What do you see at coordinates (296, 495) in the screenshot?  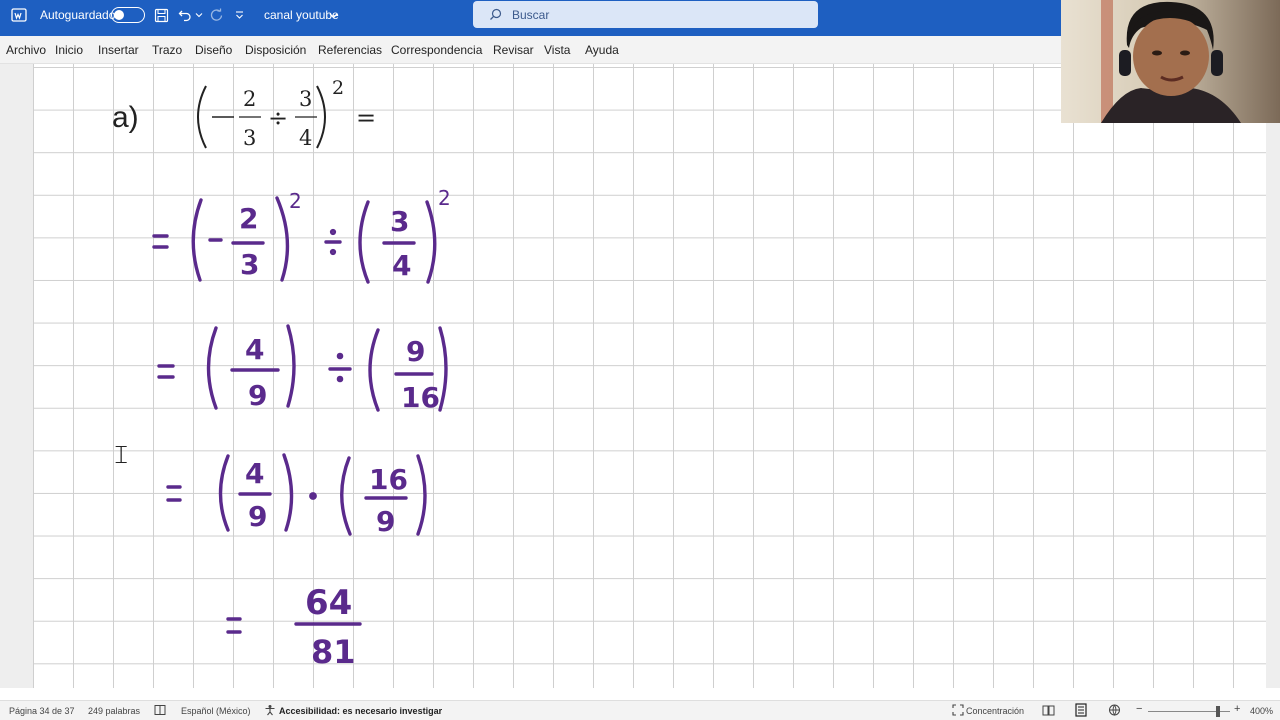 I see `step-3: 4 9 16 9` at bounding box center [296, 495].